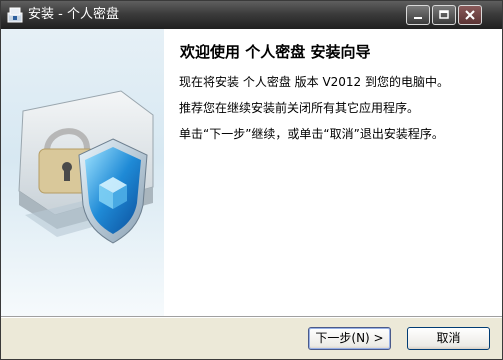 Image resolution: width=503 pixels, height=360 pixels. What do you see at coordinates (349, 338) in the screenshot?
I see `next-button: 下一步(N) >` at bounding box center [349, 338].